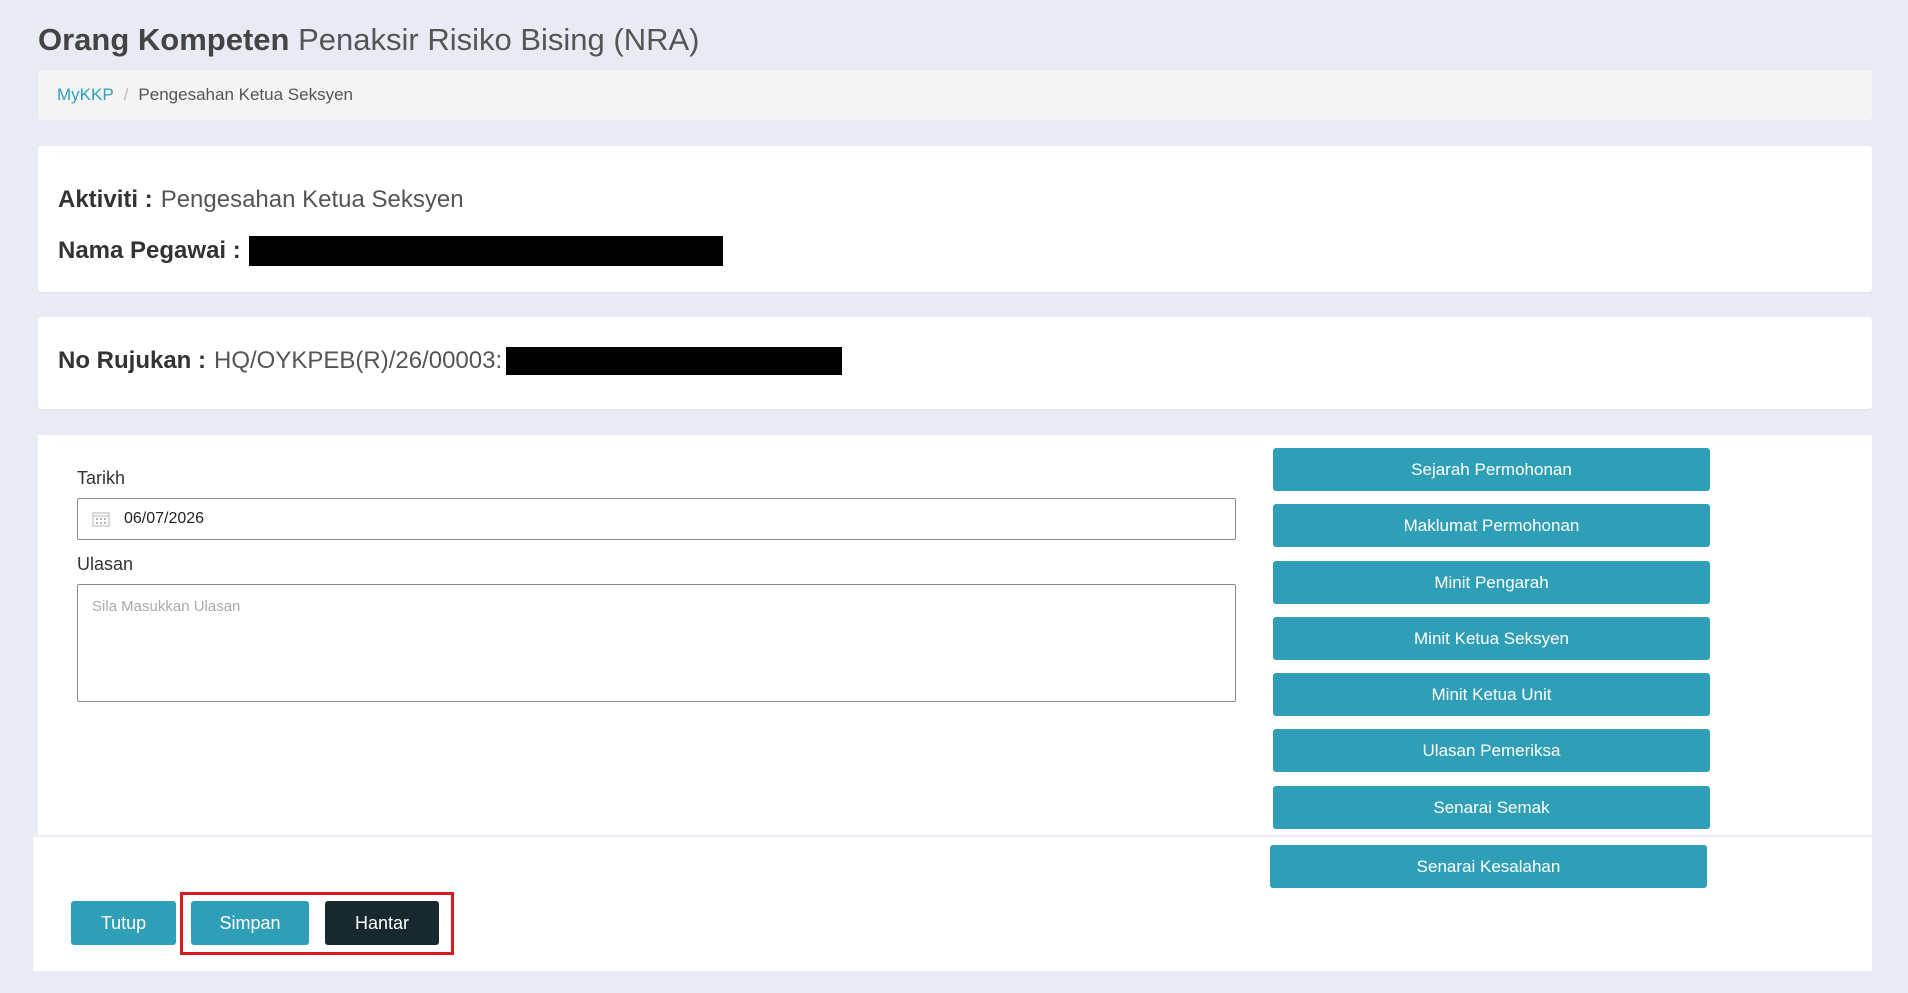  What do you see at coordinates (101, 519) in the screenshot?
I see `calendar-icon` at bounding box center [101, 519].